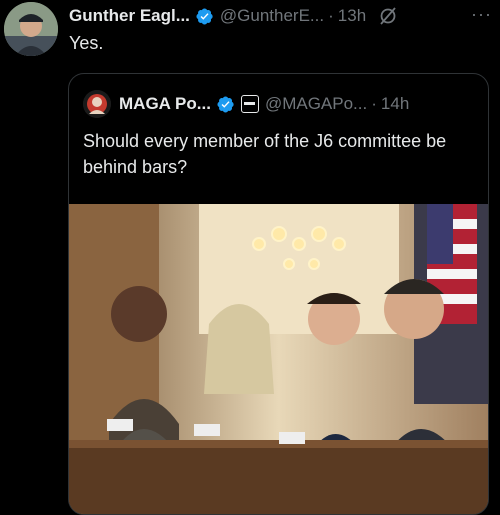 The image size is (500, 515). Describe the element at coordinates (204, 16) in the screenshot. I see `verified-badge-icon` at that location.